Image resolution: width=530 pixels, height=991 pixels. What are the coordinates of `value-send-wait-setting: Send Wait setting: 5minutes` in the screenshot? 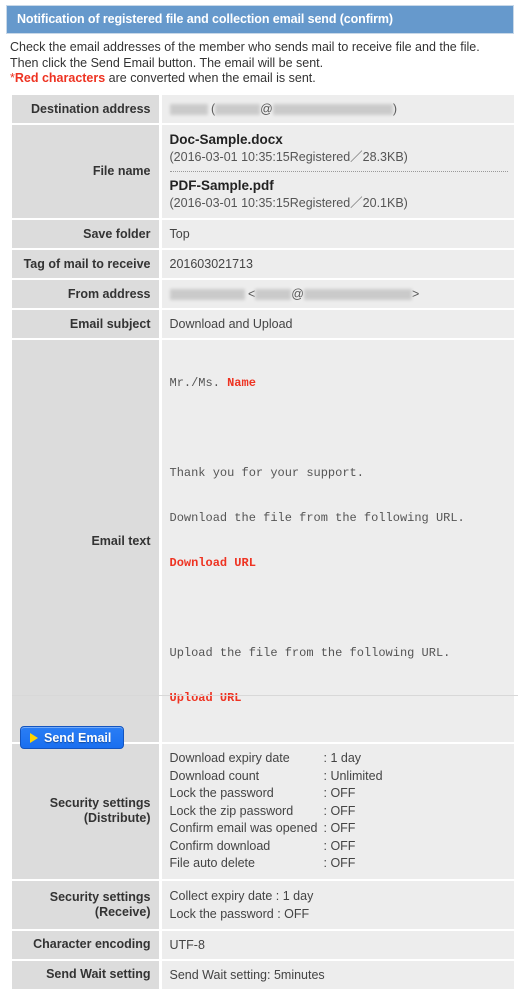 It's located at (337, 974).